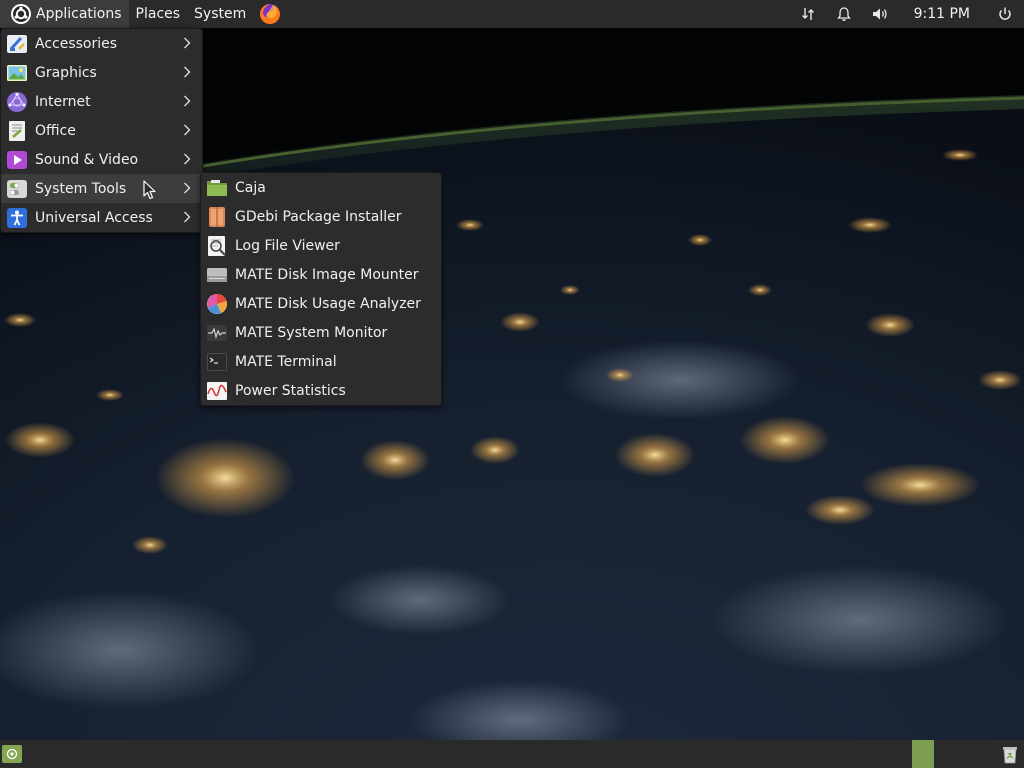  What do you see at coordinates (512, 754) in the screenshot?
I see `bottom-panel` at bounding box center [512, 754].